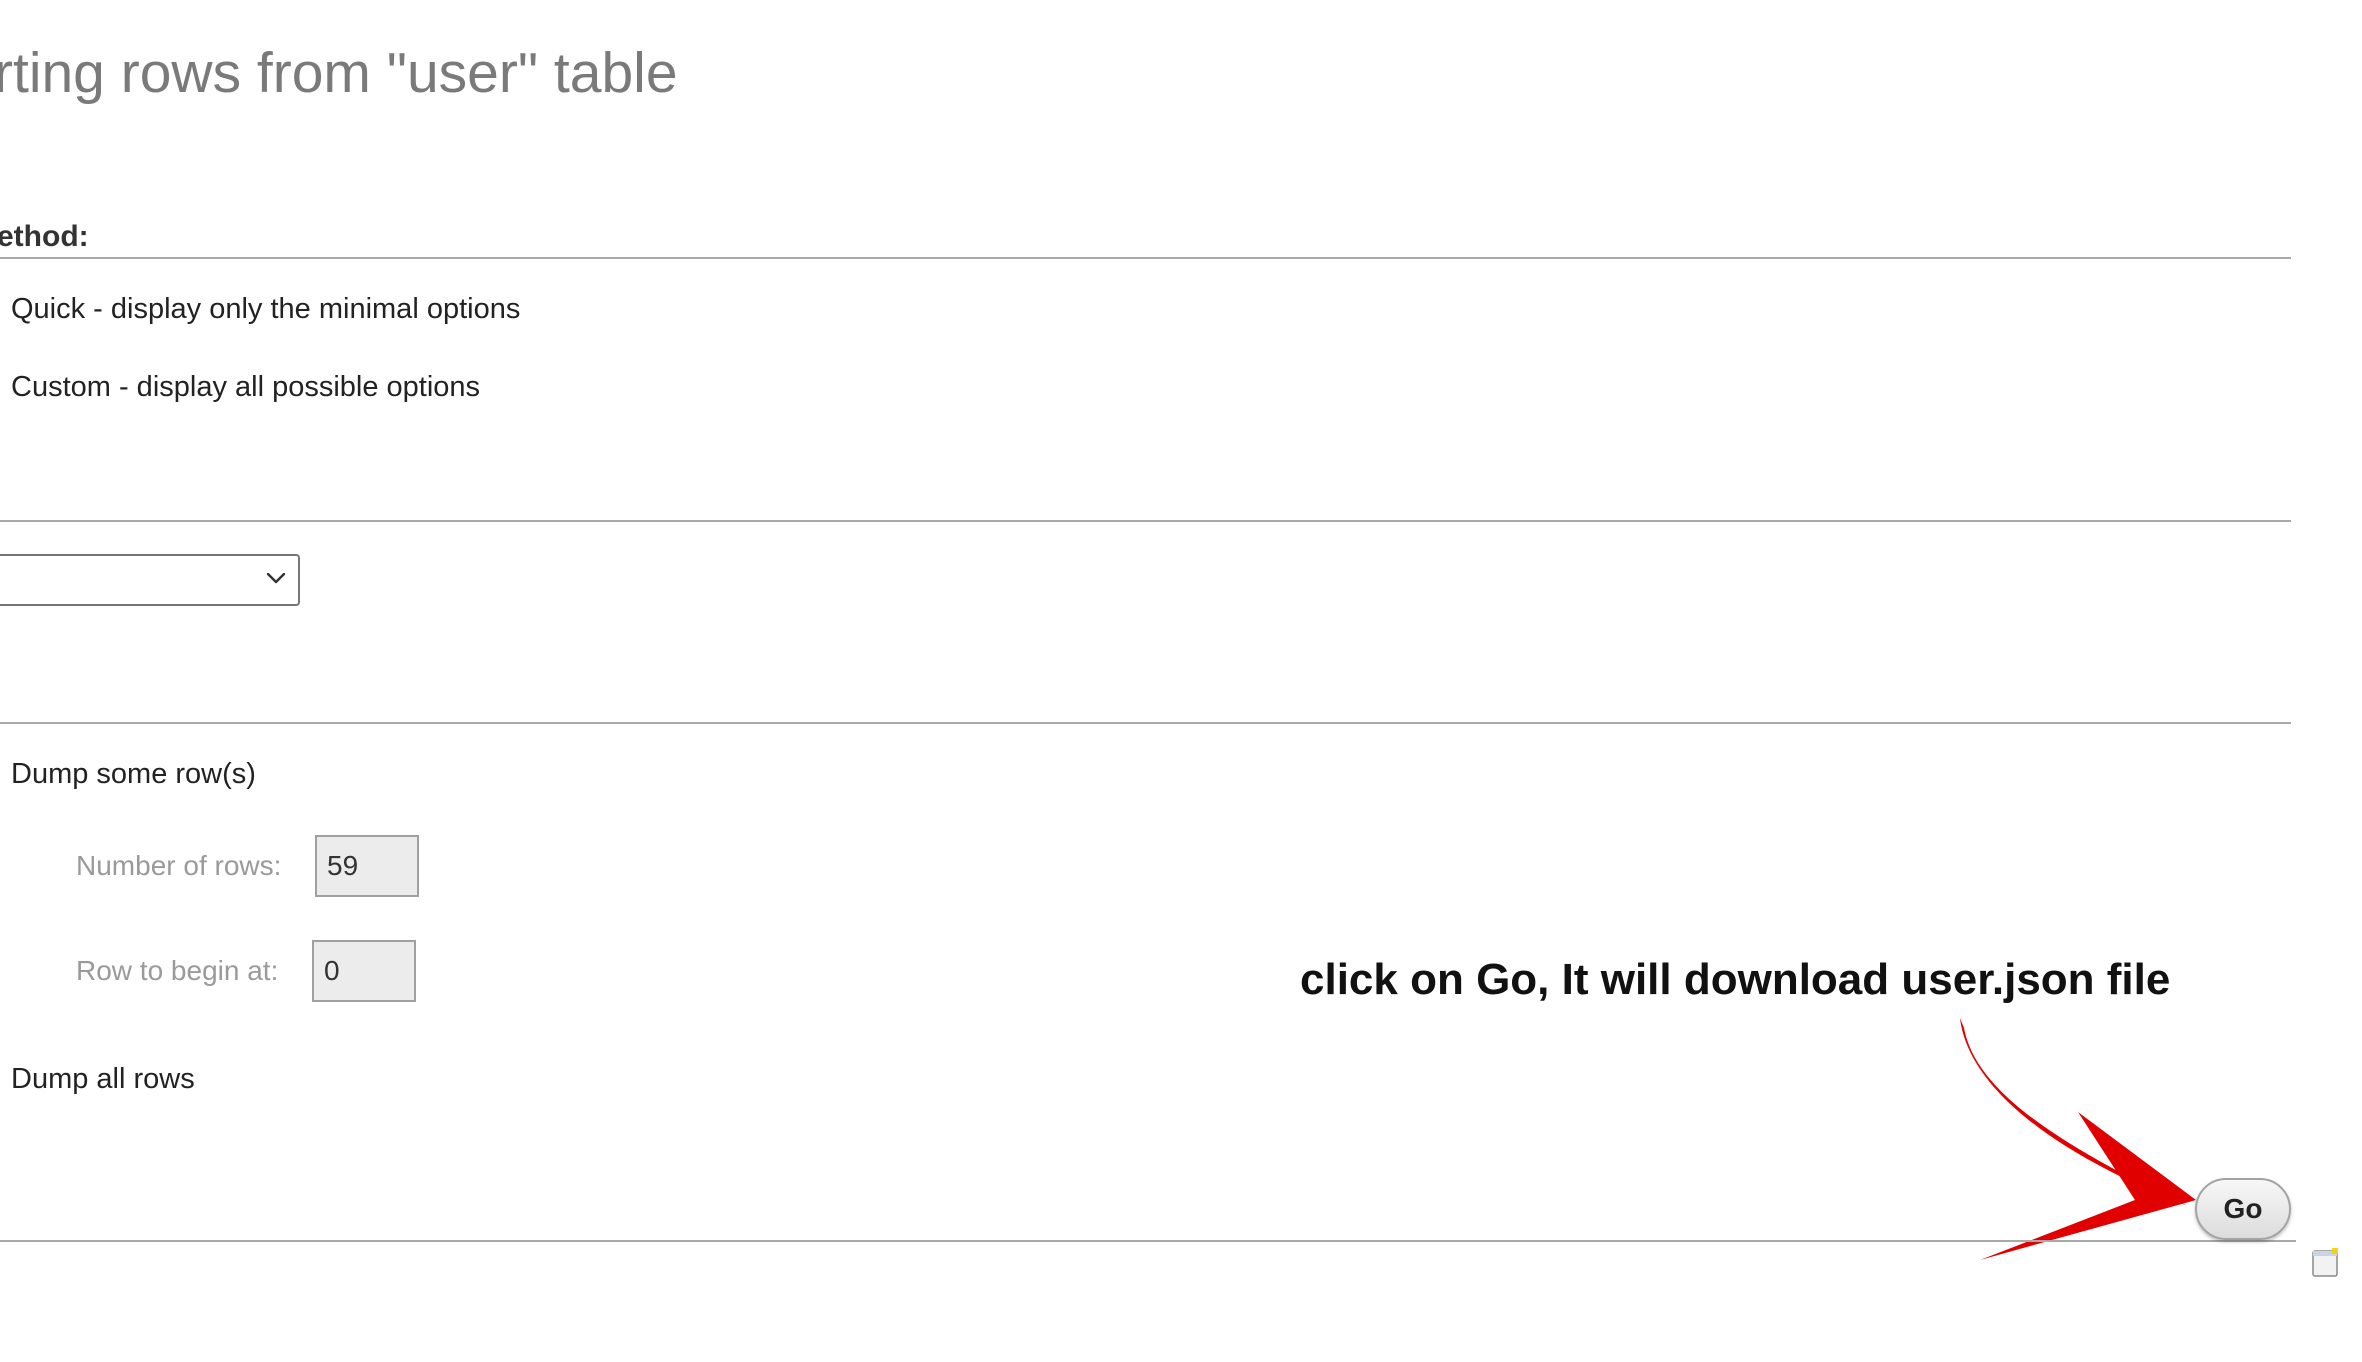  What do you see at coordinates (2326, 1263) in the screenshot?
I see `window-icon` at bounding box center [2326, 1263].